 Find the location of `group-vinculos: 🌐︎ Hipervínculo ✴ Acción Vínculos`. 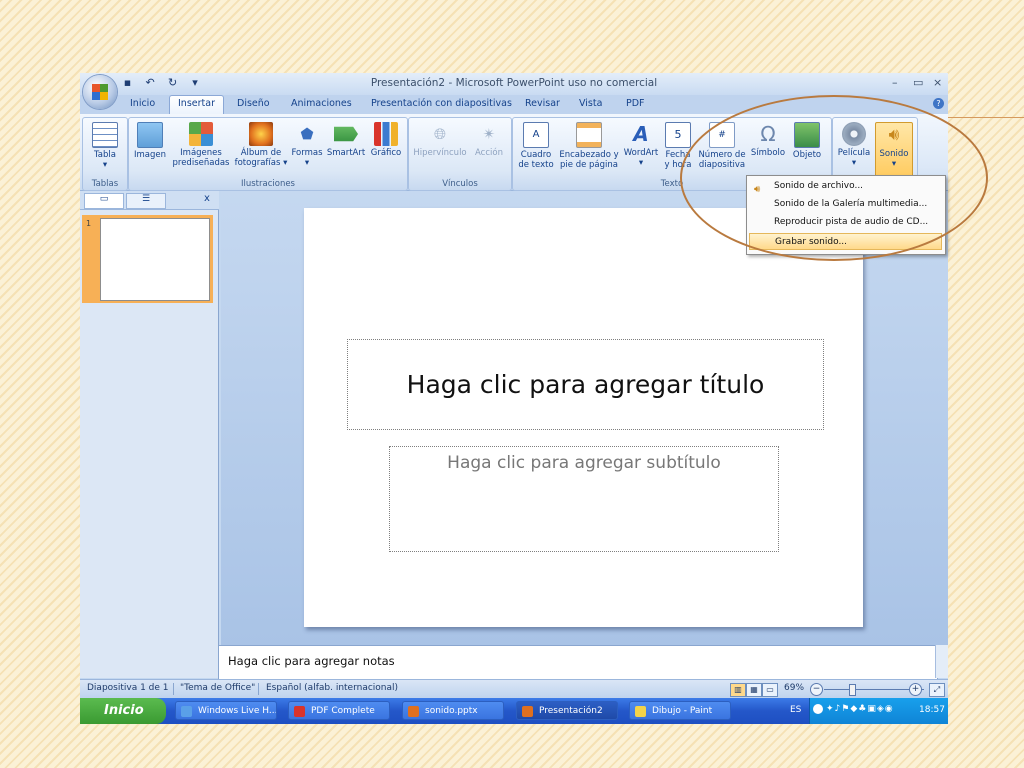

group-vinculos: 🌐︎ Hipervínculo ✴ Acción Vínculos is located at coordinates (460, 154).